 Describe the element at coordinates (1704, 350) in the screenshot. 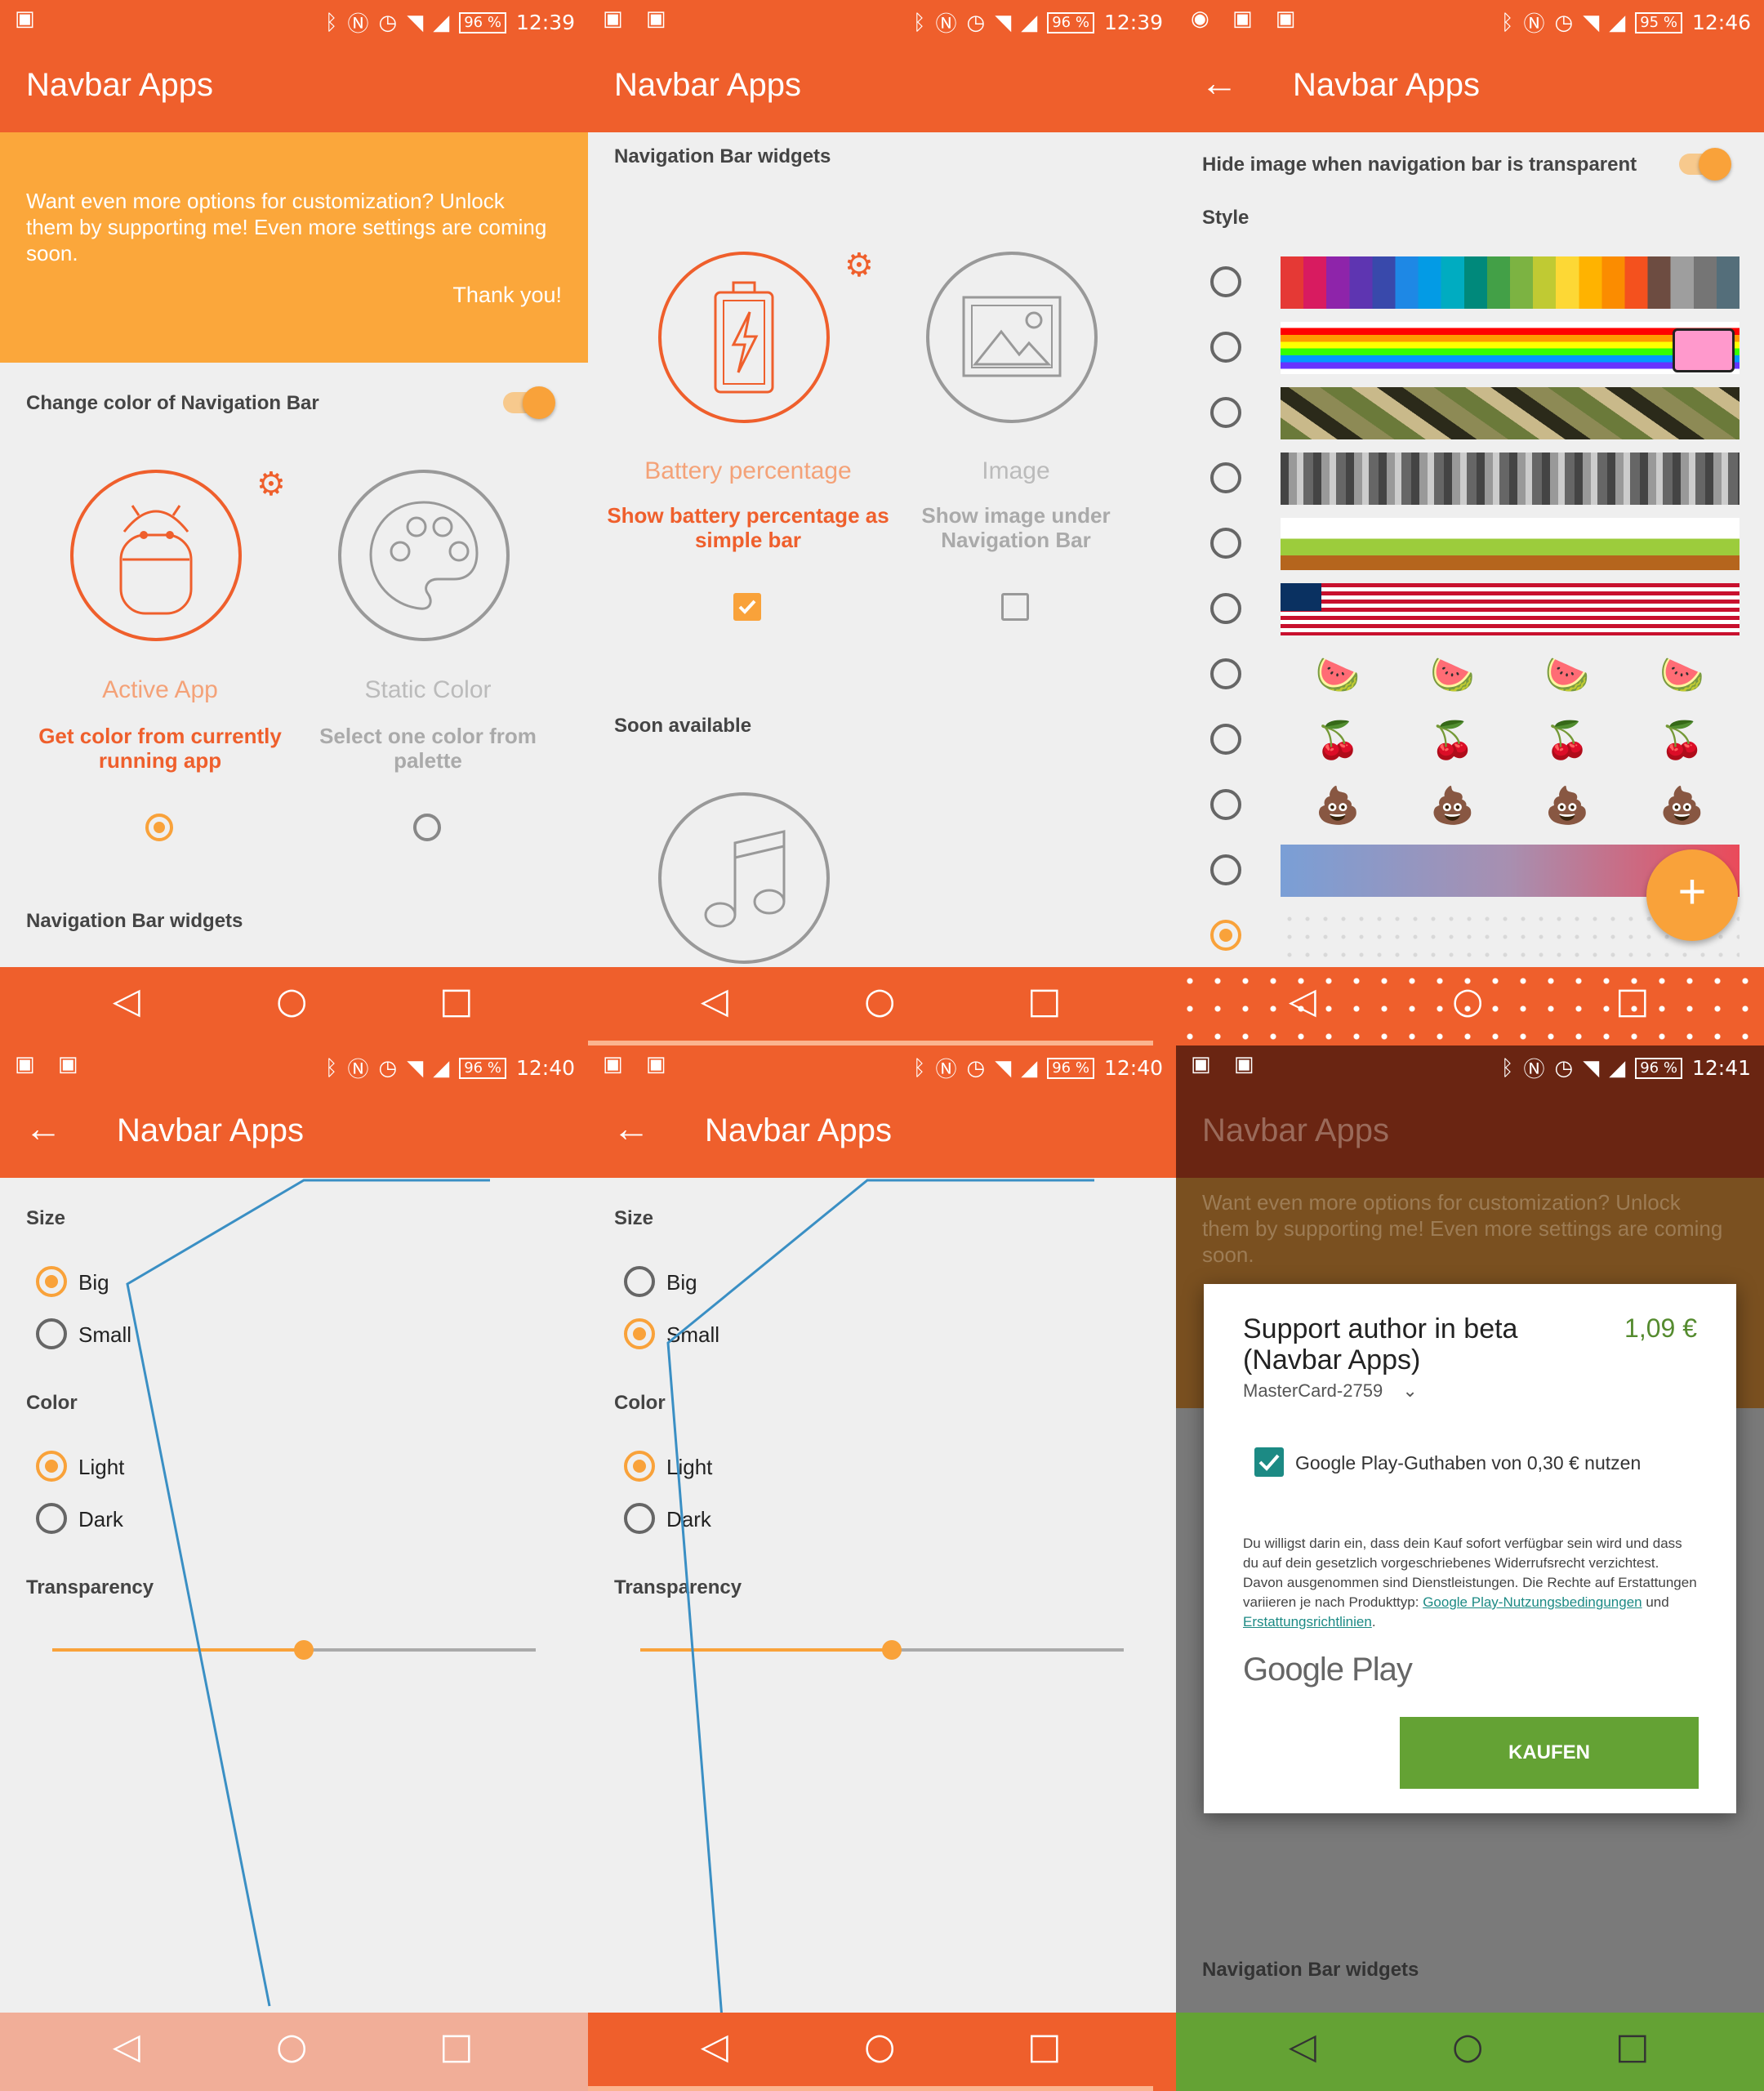

I see `nyan-cat-icon` at that location.